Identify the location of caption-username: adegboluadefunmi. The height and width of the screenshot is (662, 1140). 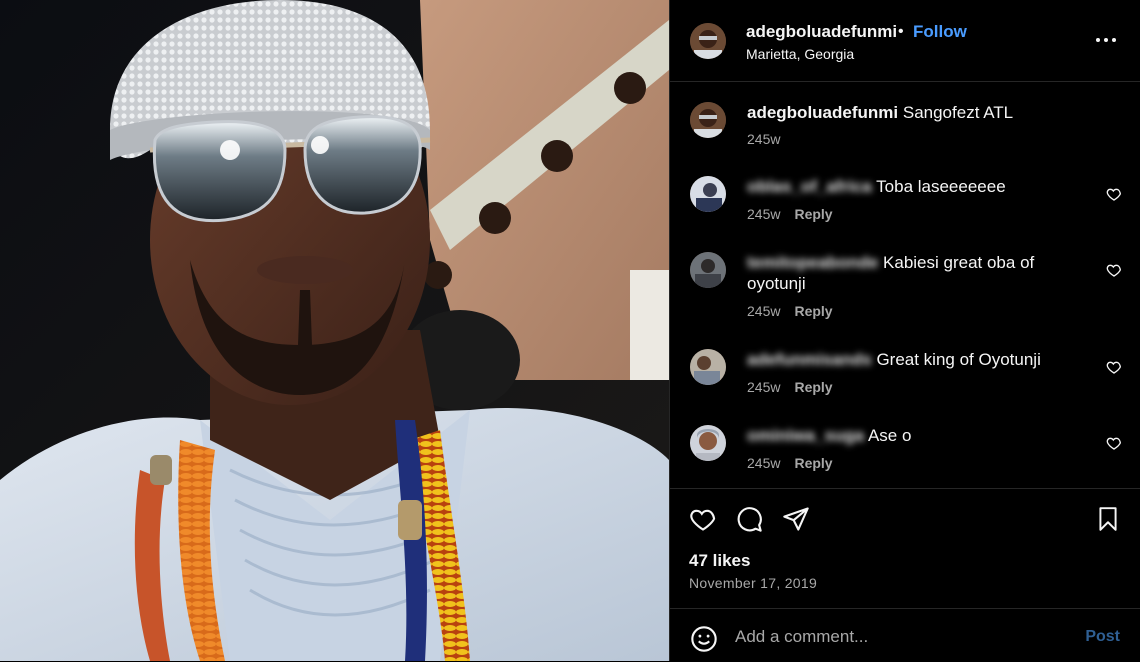
(822, 112).